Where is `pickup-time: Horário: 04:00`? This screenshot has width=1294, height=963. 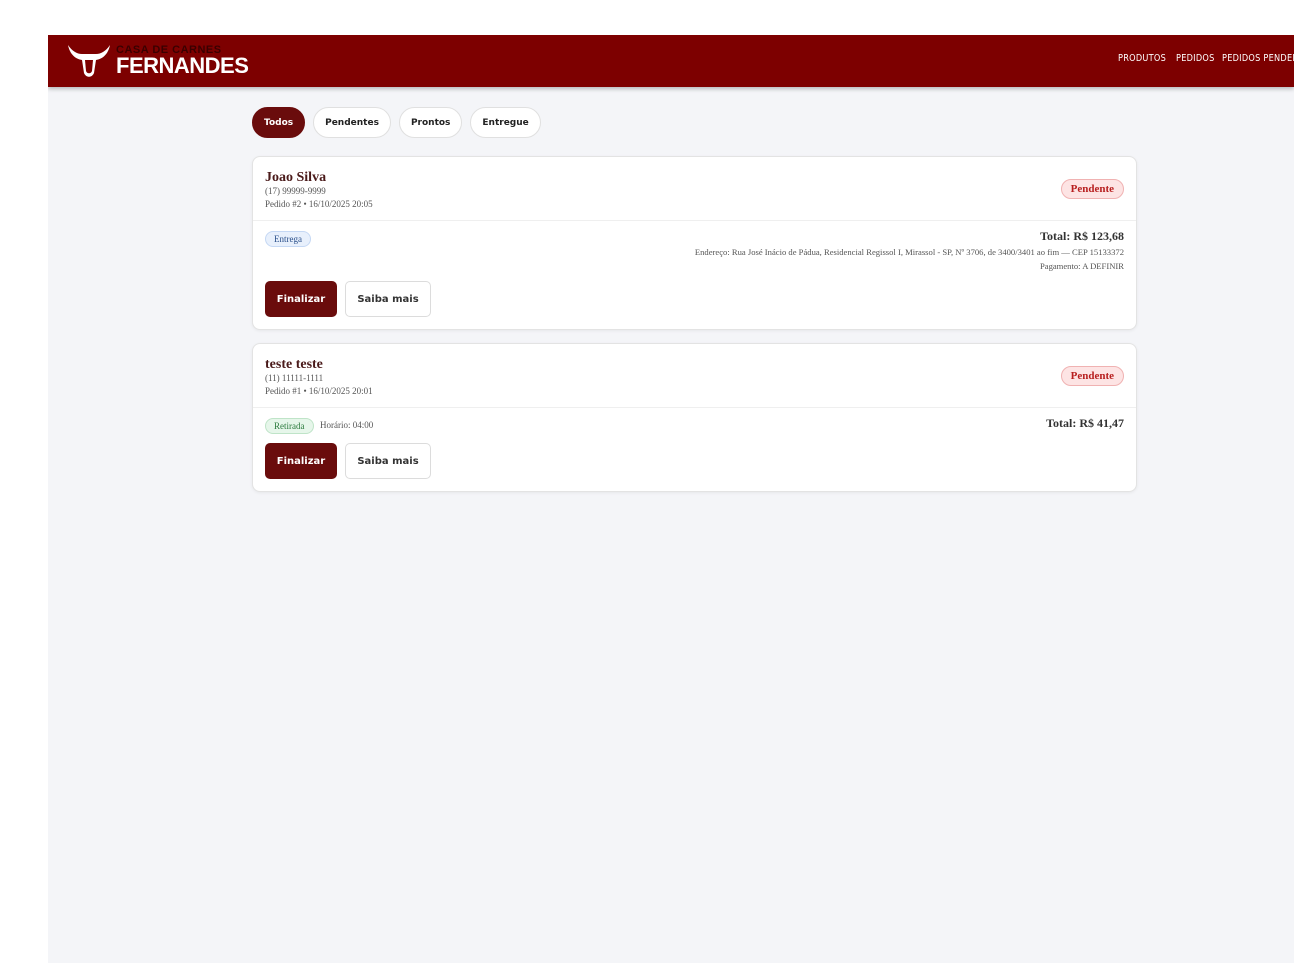
pickup-time: Horário: 04:00 is located at coordinates (347, 425).